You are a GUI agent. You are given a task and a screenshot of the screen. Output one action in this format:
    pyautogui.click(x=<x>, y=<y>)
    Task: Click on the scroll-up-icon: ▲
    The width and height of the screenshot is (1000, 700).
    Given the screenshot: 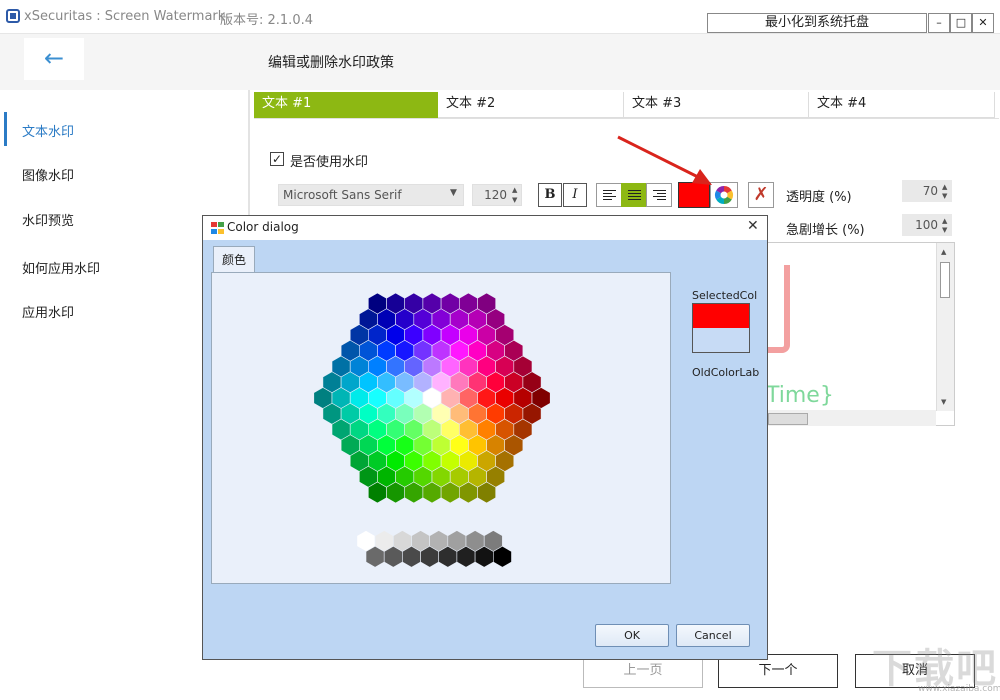 What is the action you would take?
    pyautogui.click(x=943, y=252)
    